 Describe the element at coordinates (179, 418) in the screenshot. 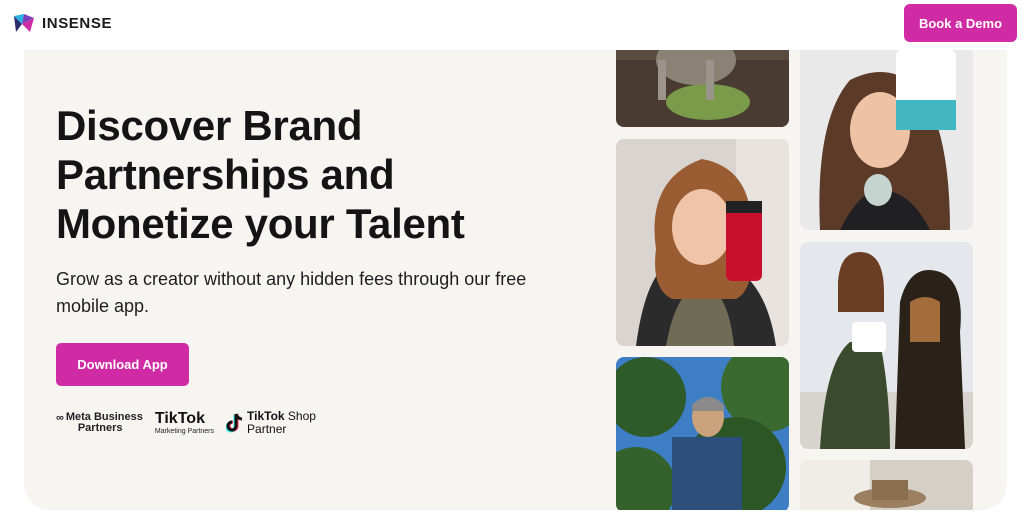

I see `tiktok-name: TikTok` at that location.